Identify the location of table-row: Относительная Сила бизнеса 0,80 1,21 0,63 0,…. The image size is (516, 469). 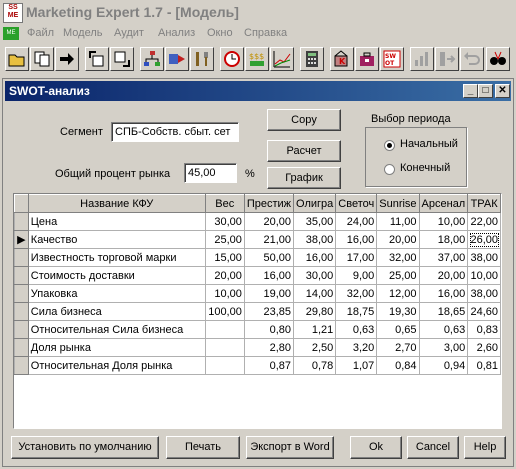
(257, 329).